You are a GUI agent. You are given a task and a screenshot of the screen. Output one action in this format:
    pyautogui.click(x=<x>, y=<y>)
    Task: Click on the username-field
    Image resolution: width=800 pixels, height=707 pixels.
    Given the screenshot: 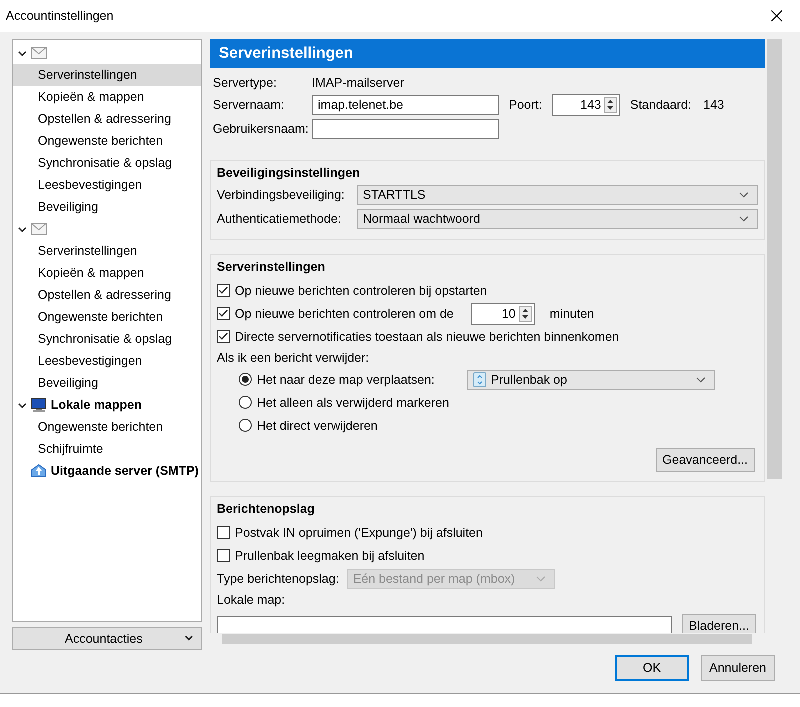 What is the action you would take?
    pyautogui.click(x=405, y=129)
    